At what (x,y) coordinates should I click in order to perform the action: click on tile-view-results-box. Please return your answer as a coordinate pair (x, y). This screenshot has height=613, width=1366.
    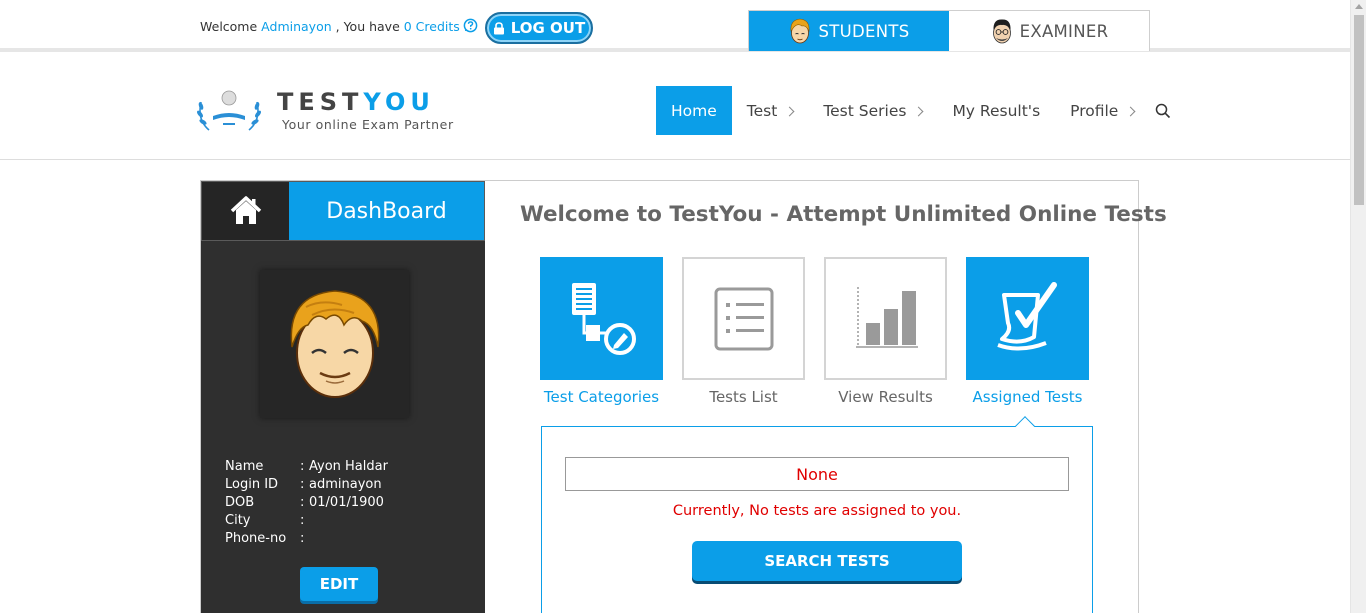
    Looking at the image, I should click on (885, 318).